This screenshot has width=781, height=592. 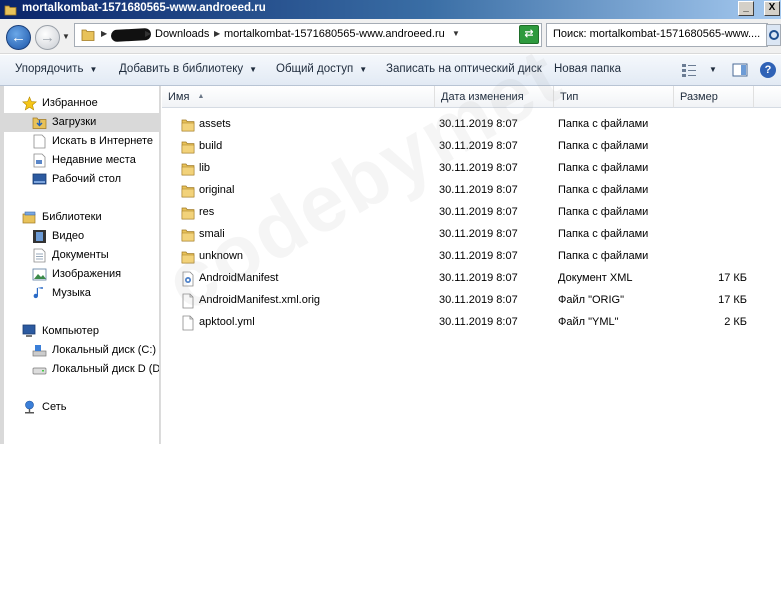 What do you see at coordinates (179, 97) in the screenshot?
I see `column-label: Имя` at bounding box center [179, 97].